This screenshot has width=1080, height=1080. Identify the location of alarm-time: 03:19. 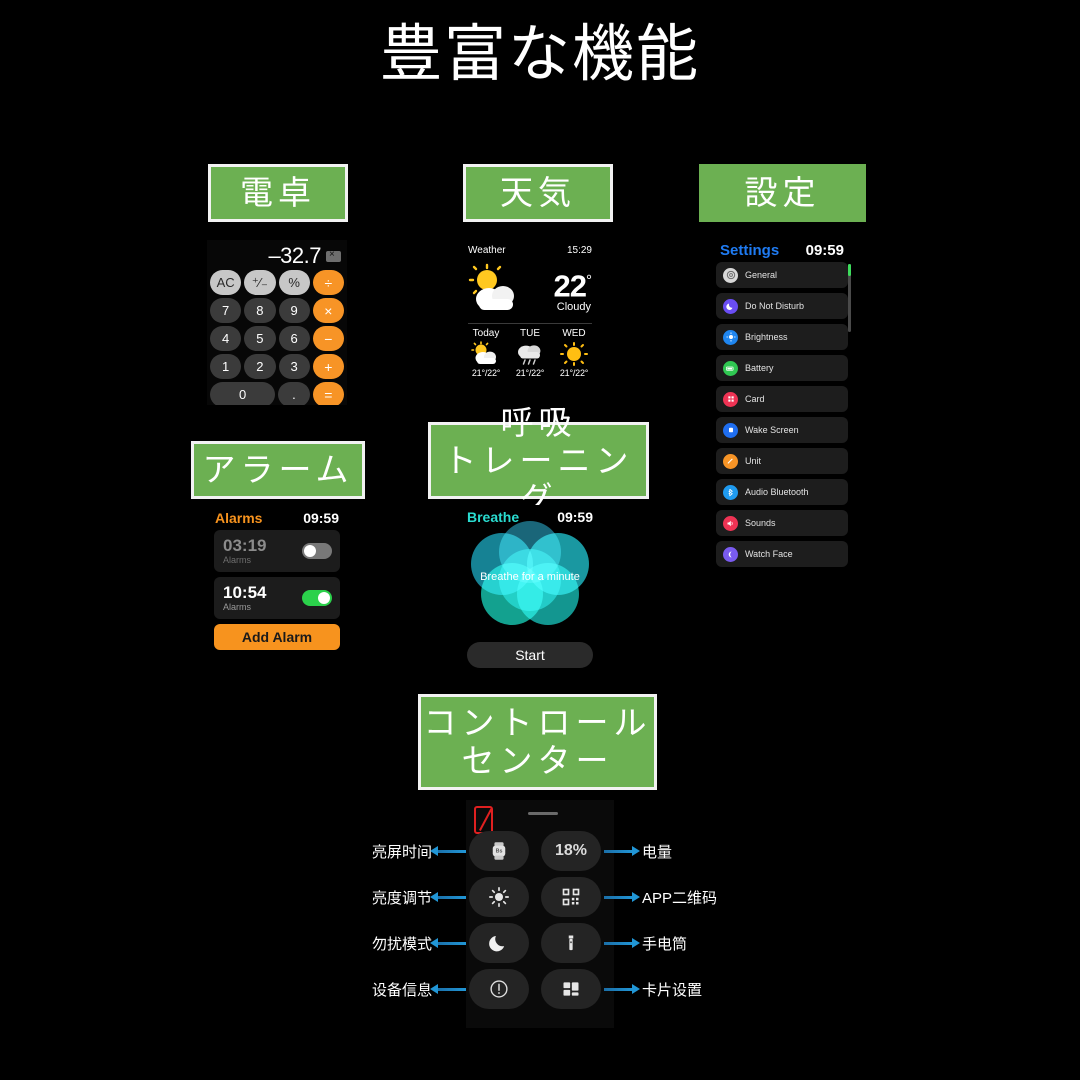
(245, 545).